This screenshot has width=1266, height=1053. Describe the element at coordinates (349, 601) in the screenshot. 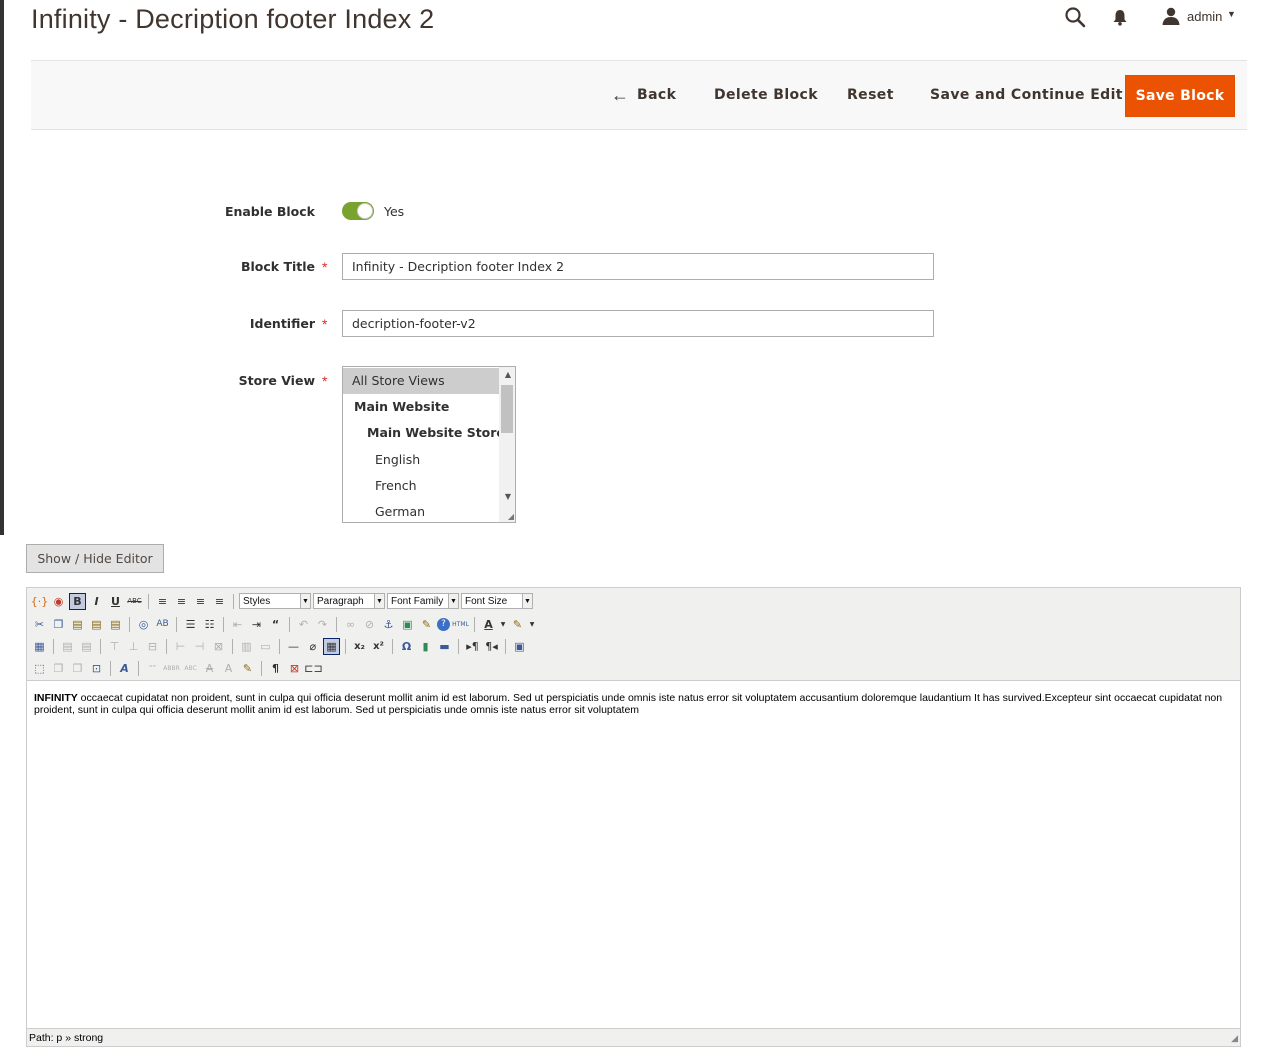

I see `paragraph-dropdown: Paragraph ▼` at that location.